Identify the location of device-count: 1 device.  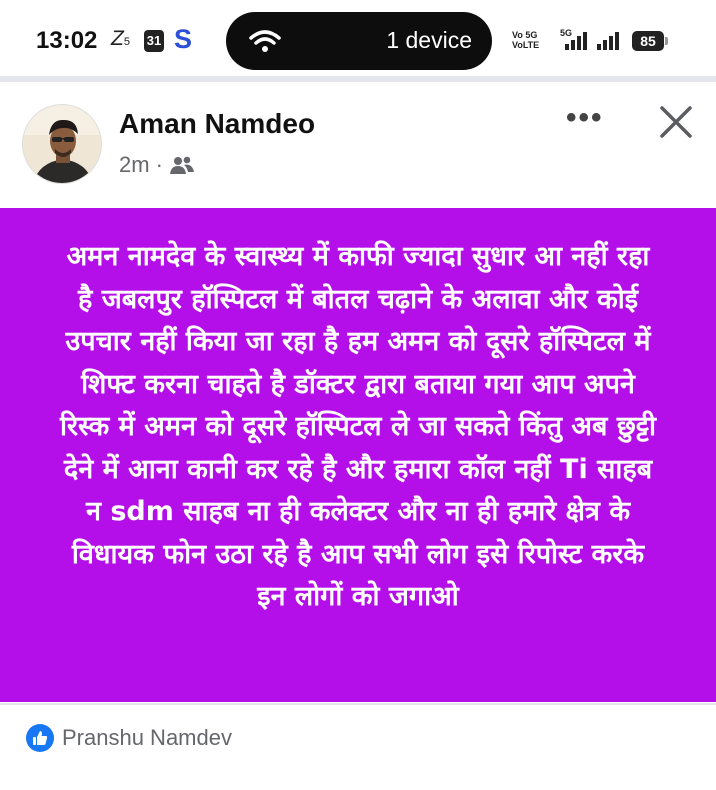
(429, 40).